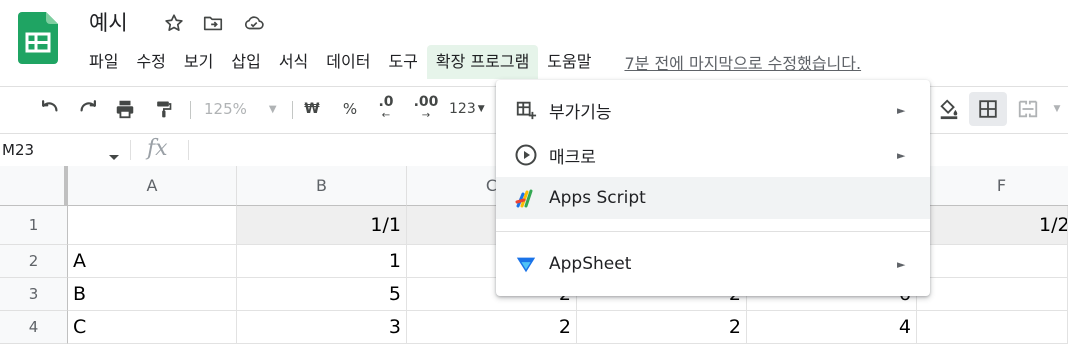  What do you see at coordinates (713, 264) in the screenshot?
I see `menu-item-appsheet: AppSheet ►` at bounding box center [713, 264].